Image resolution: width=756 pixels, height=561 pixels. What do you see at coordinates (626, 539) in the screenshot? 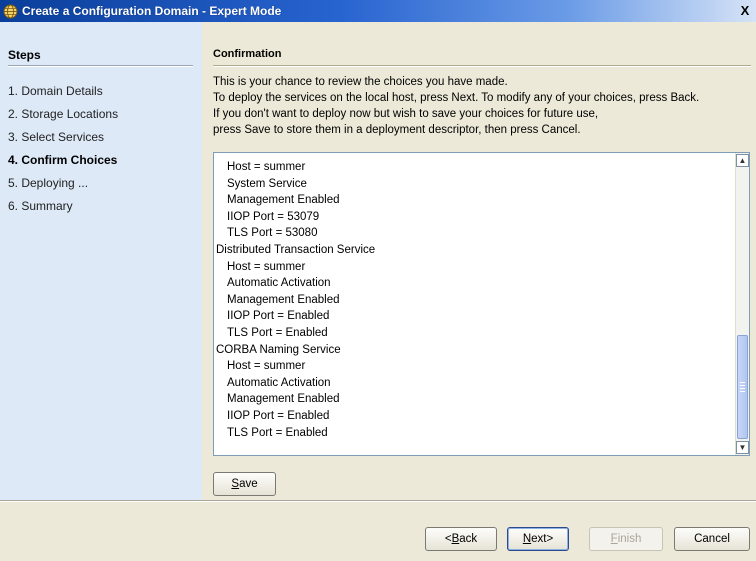
I see `finish-button: Finish` at bounding box center [626, 539].